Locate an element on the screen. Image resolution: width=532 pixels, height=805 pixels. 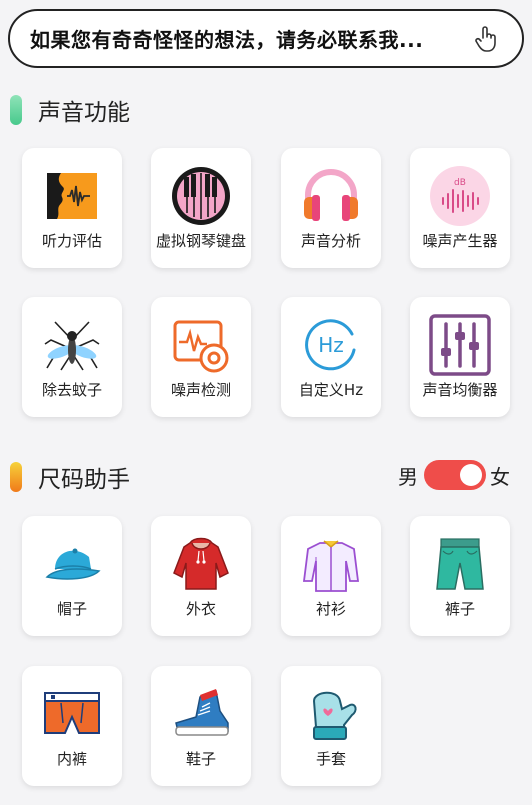
card-label: 声音分析 is located at coordinates (330, 241).